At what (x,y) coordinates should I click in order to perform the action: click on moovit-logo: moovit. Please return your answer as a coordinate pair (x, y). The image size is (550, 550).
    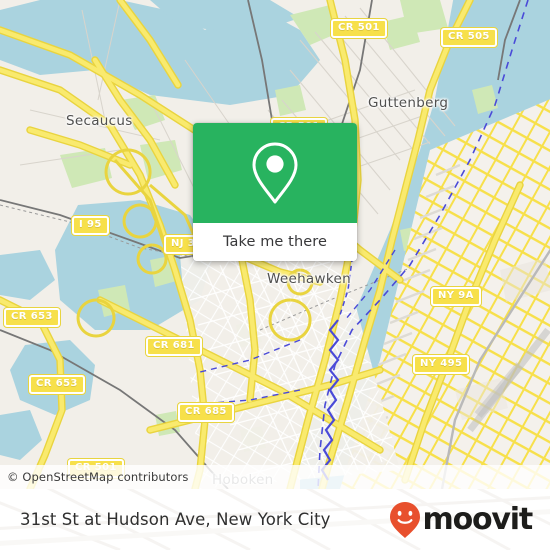
    Looking at the image, I should click on (461, 520).